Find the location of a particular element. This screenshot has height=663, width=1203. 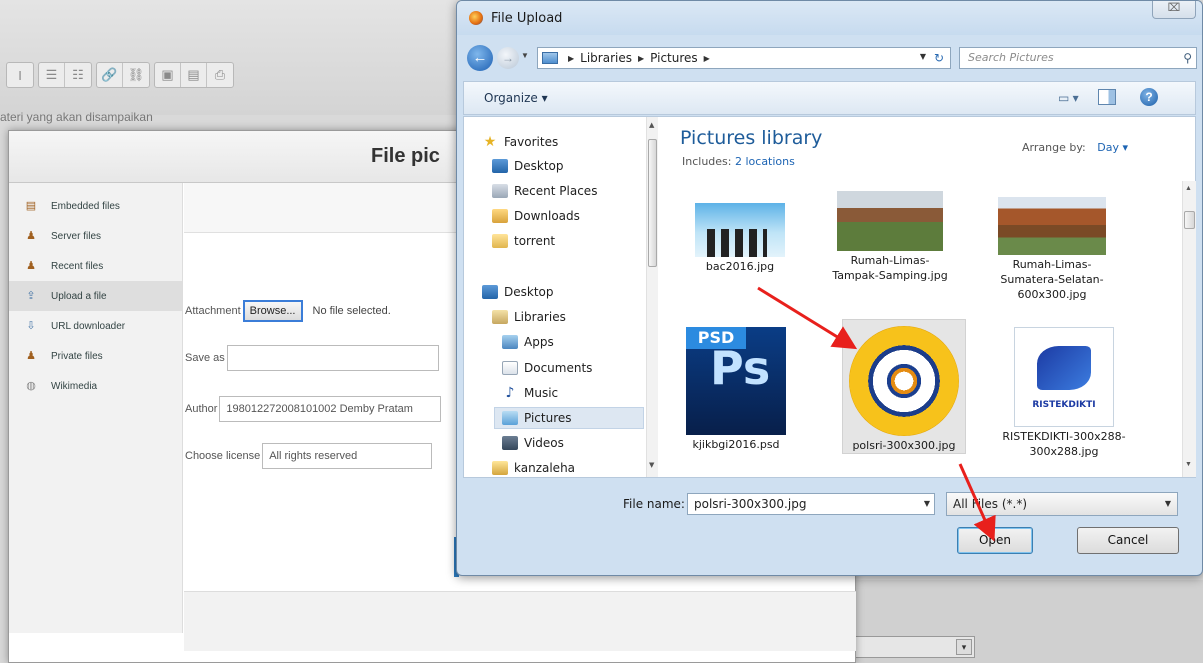

nav-downloads: Downloads is located at coordinates (567, 216).